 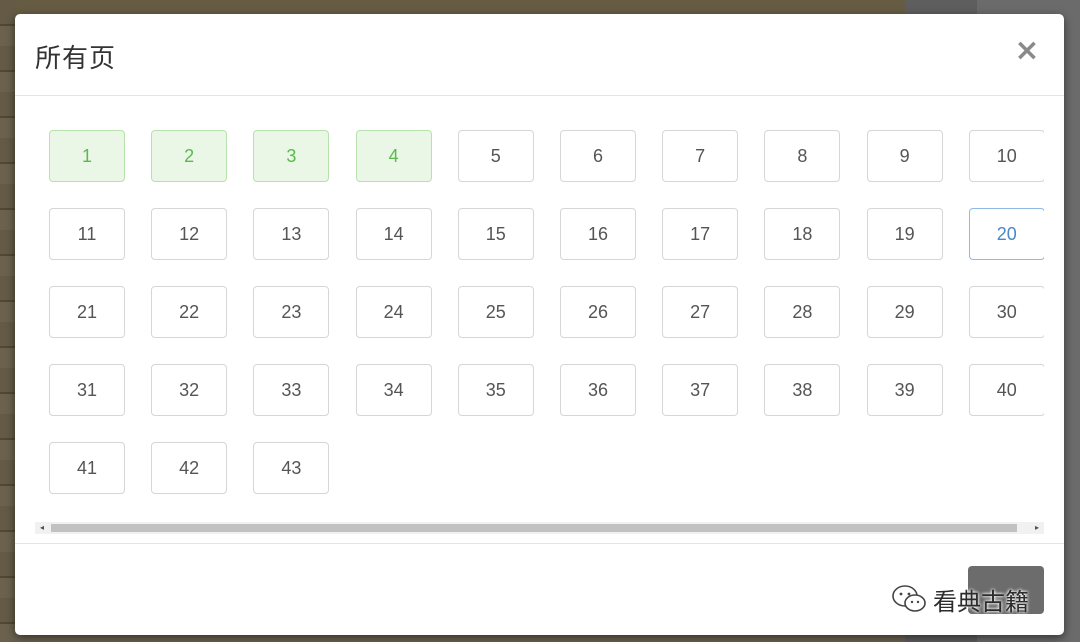 What do you see at coordinates (189, 468) in the screenshot?
I see `page-button: 42` at bounding box center [189, 468].